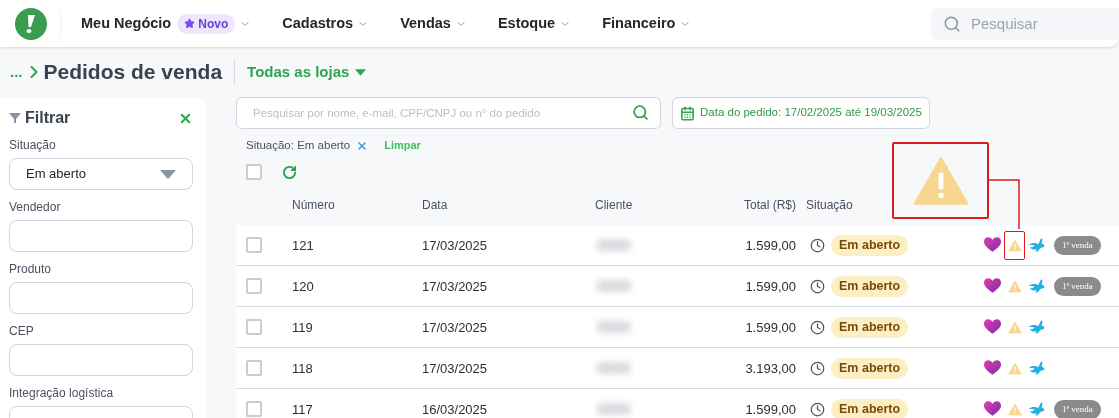 This screenshot has width=1119, height=418. I want to click on field-label: Integração logística, so click(62, 393).